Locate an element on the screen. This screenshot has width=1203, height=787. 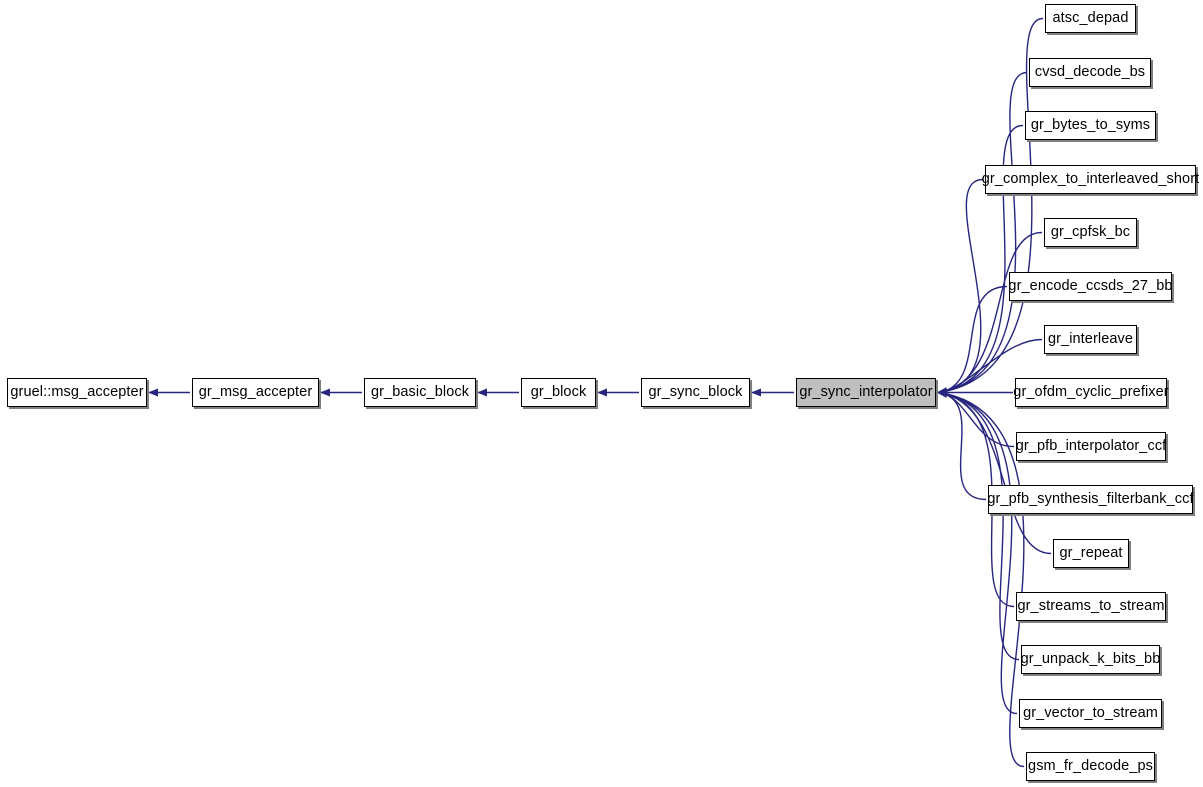
class-node-cvsd_decode_bs: cvsd_decode_bs is located at coordinates (1090, 72).